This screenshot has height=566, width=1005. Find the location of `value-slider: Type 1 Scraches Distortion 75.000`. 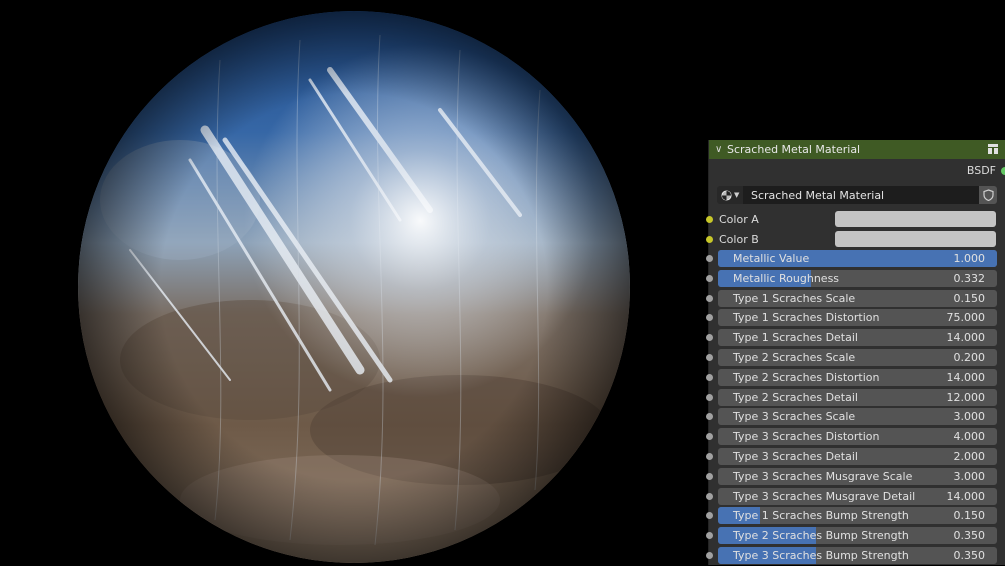

value-slider: Type 1 Scraches Distortion 75.000 is located at coordinates (857, 318).